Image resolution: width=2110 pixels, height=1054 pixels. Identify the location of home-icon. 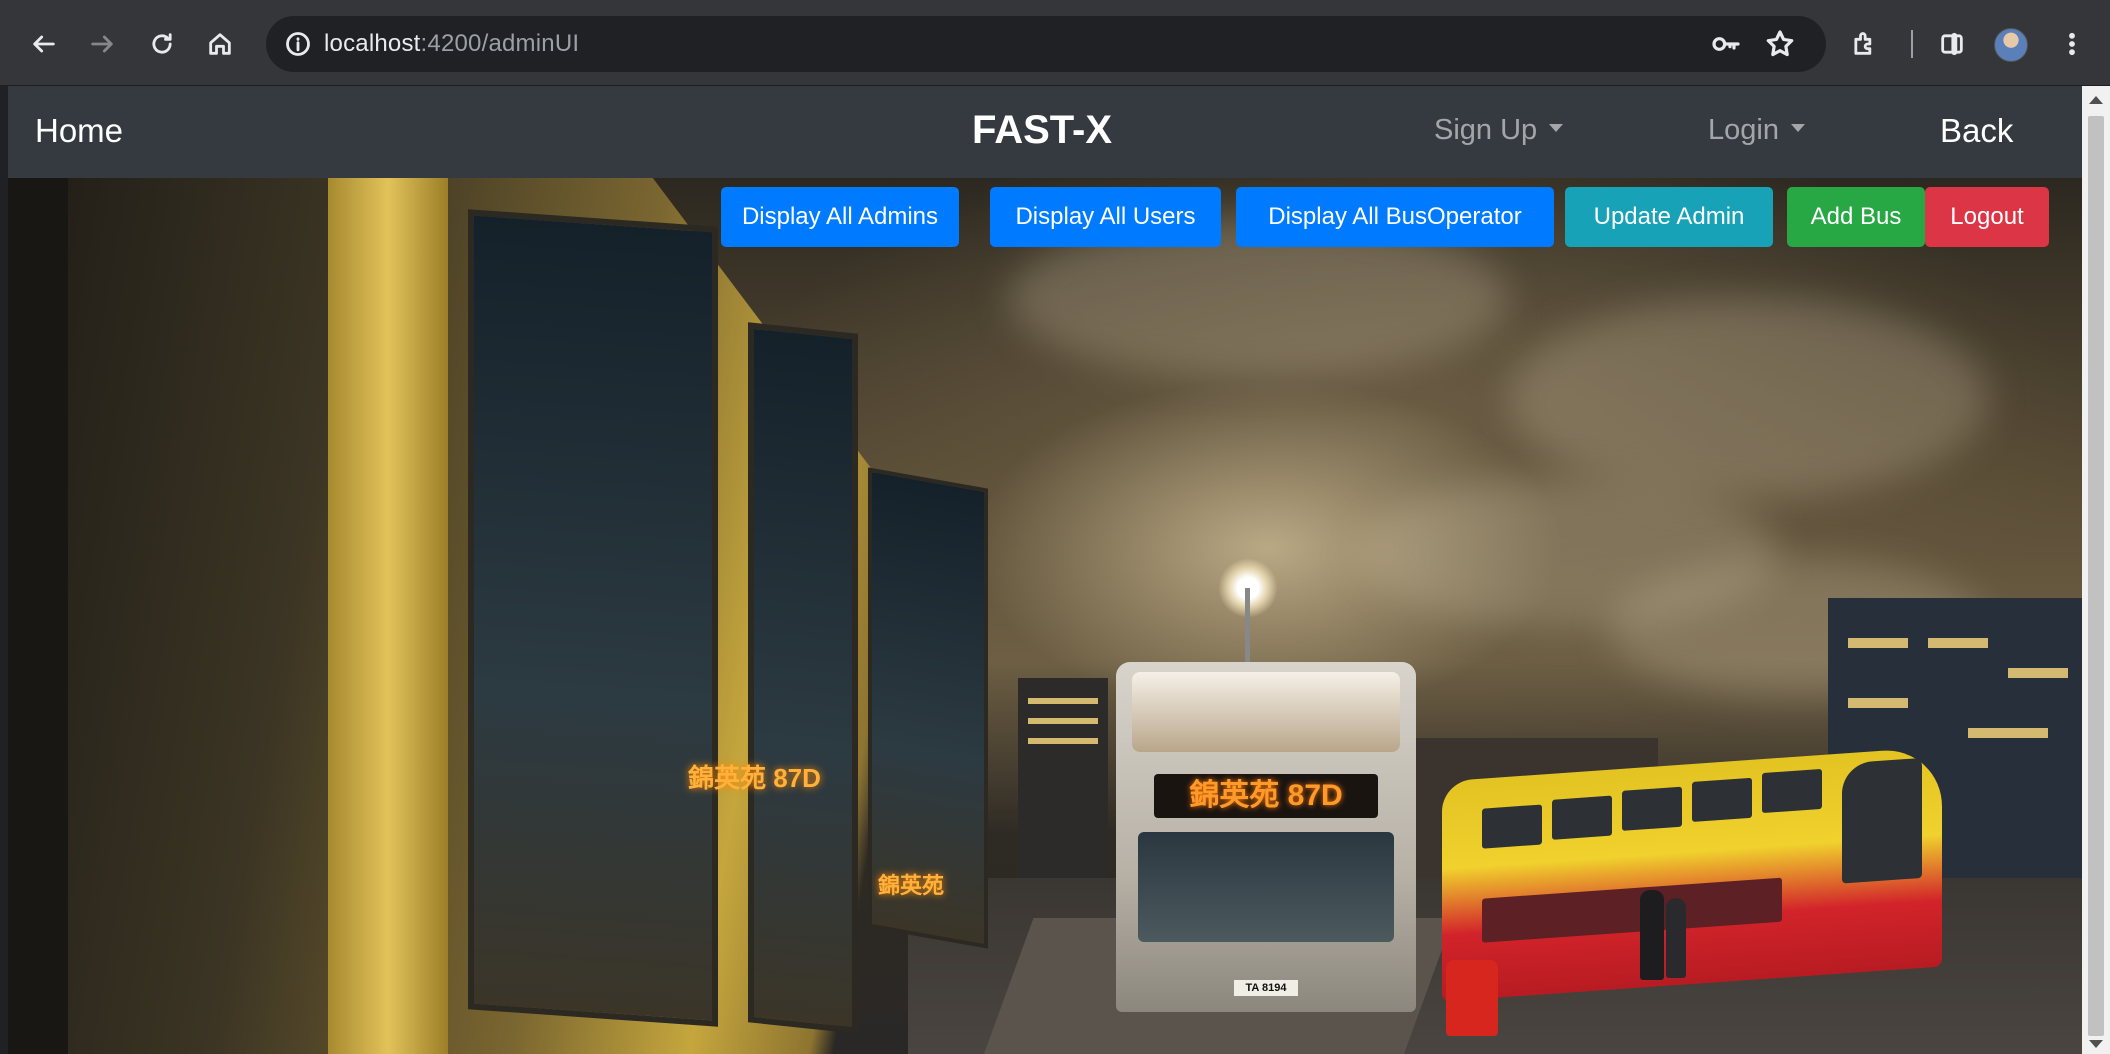
(220, 44).